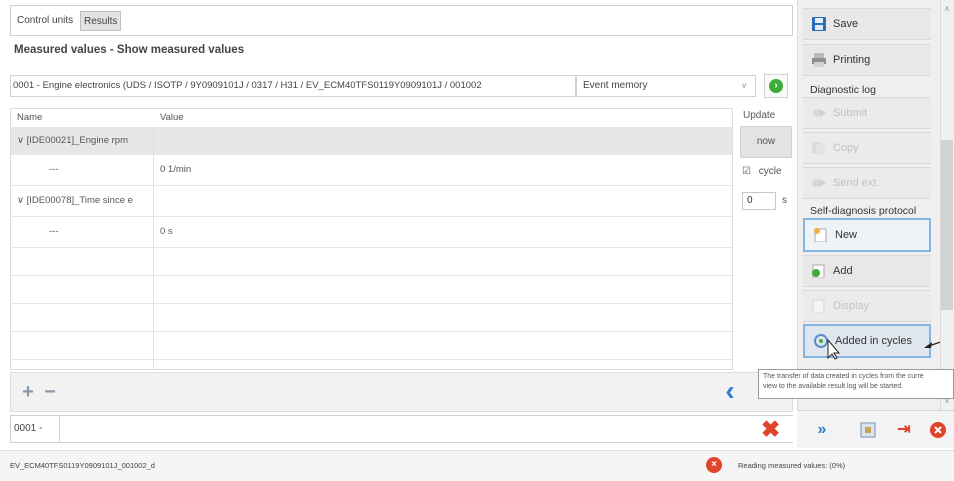 The image size is (954, 481). Describe the element at coordinates (843, 90) in the screenshot. I see `diagnostic-log-heading: Diagnostic log` at that location.